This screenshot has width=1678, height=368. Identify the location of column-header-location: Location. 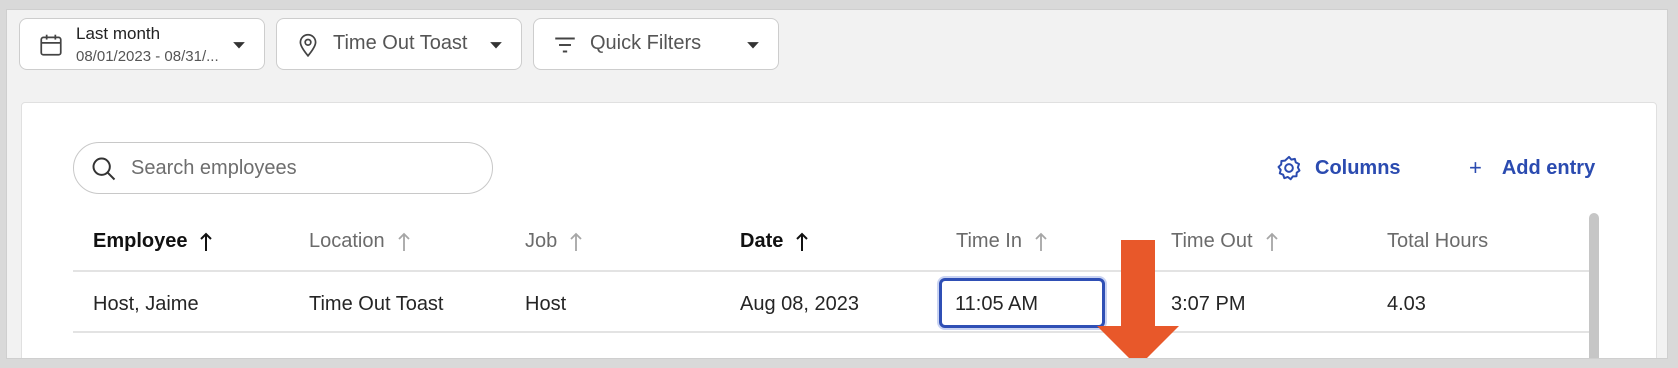
(360, 241).